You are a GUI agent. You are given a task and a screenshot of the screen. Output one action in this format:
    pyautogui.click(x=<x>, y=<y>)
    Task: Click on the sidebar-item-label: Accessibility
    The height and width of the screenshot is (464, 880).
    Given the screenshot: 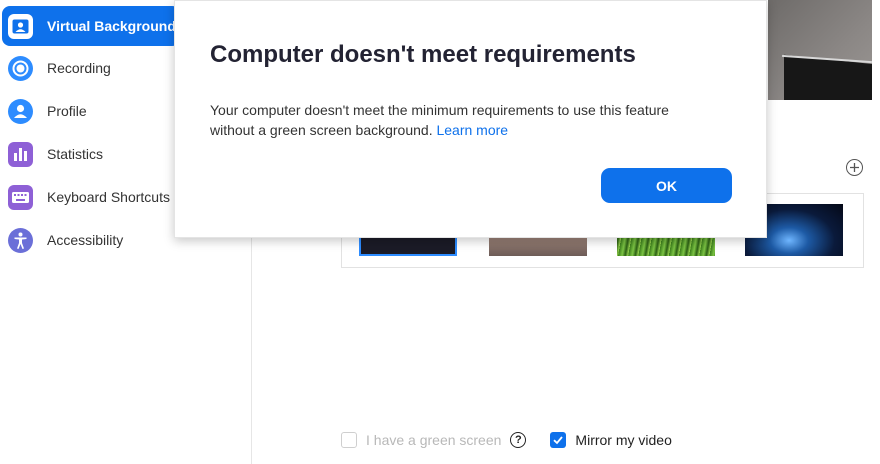 What is the action you would take?
    pyautogui.click(x=85, y=240)
    